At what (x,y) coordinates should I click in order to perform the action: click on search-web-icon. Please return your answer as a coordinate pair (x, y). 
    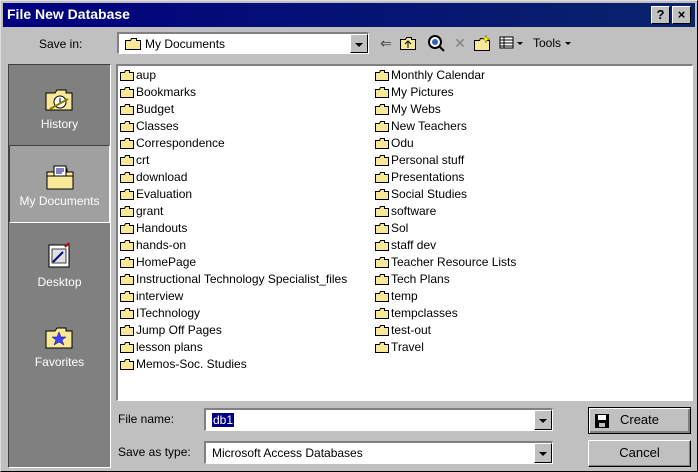
    Looking at the image, I should click on (436, 43).